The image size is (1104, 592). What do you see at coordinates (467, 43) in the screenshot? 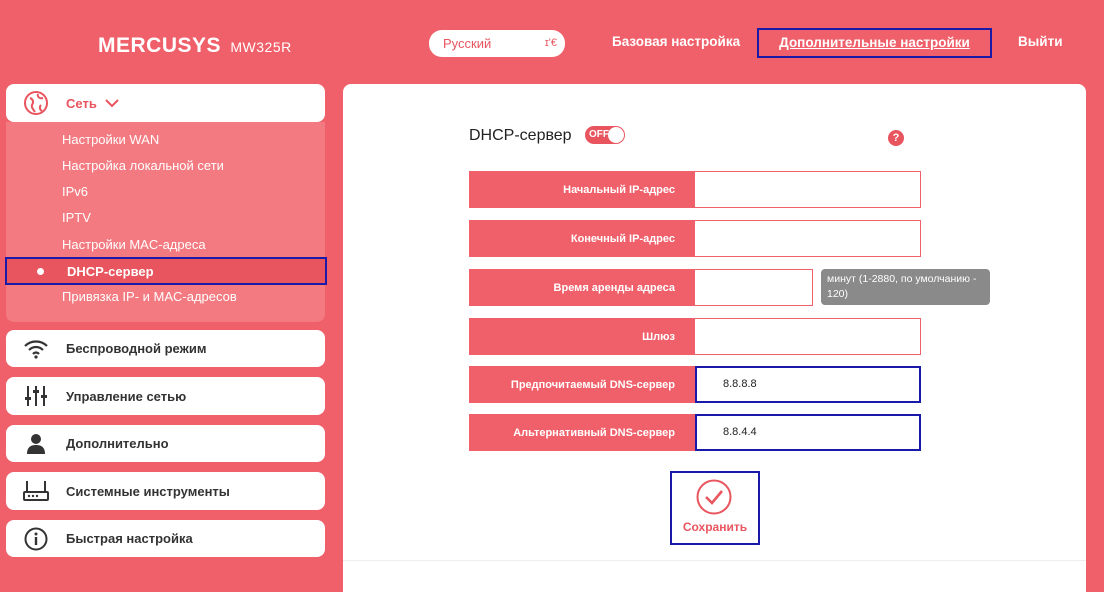
I see `language-value: Русский` at bounding box center [467, 43].